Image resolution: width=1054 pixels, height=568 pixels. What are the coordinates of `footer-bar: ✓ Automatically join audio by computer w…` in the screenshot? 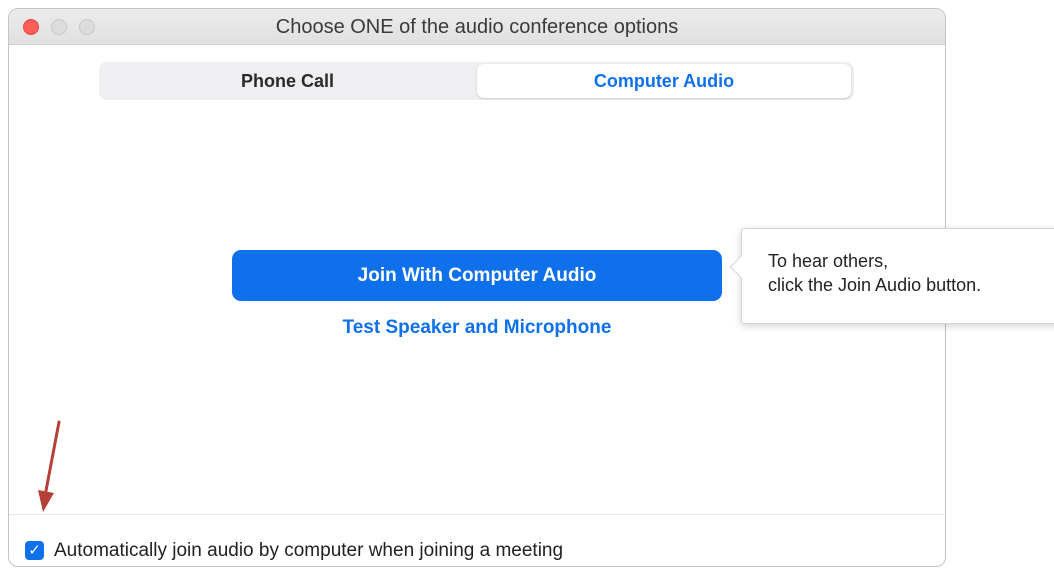 It's located at (477, 540).